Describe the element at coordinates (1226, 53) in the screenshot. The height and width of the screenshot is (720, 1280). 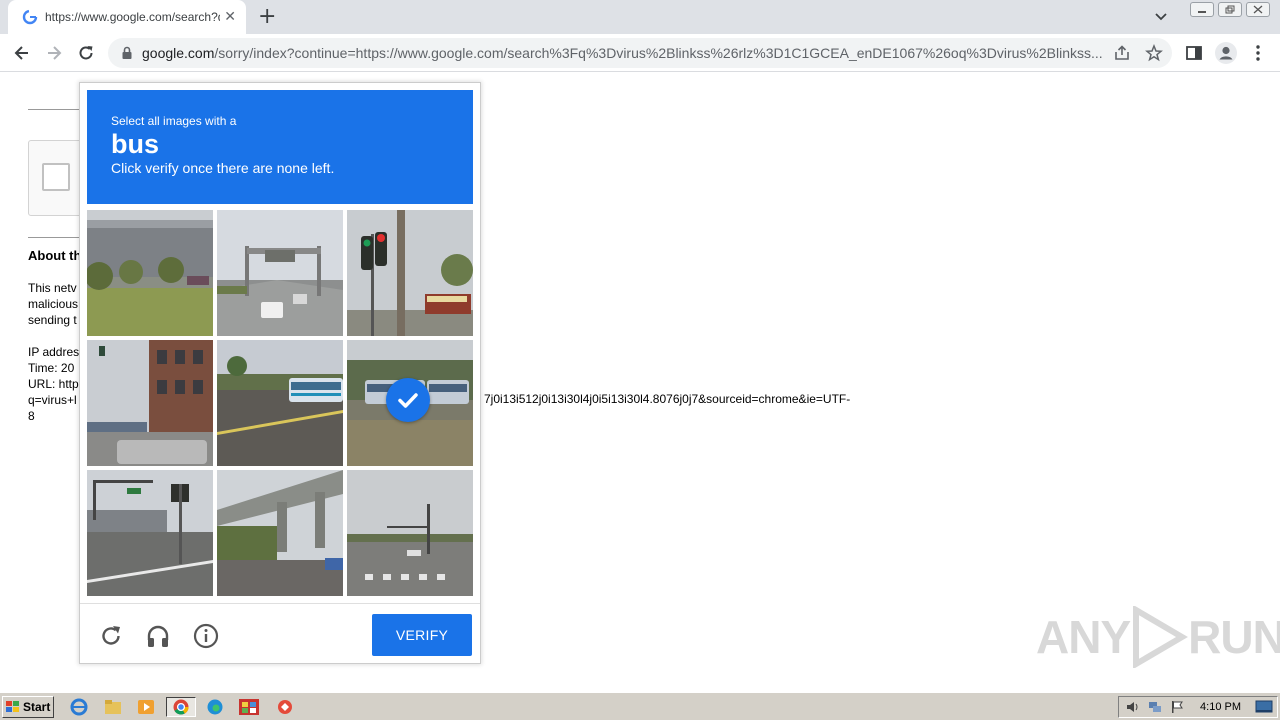
I see `profile-avatar-icon` at that location.